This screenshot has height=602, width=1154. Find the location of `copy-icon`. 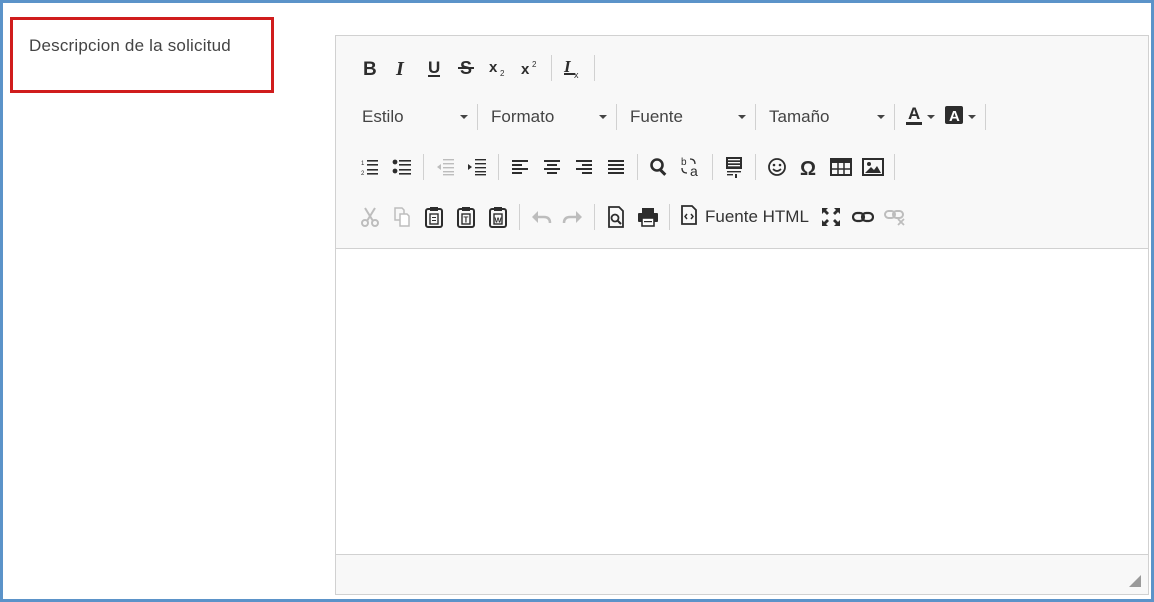

copy-icon is located at coordinates (402, 217).